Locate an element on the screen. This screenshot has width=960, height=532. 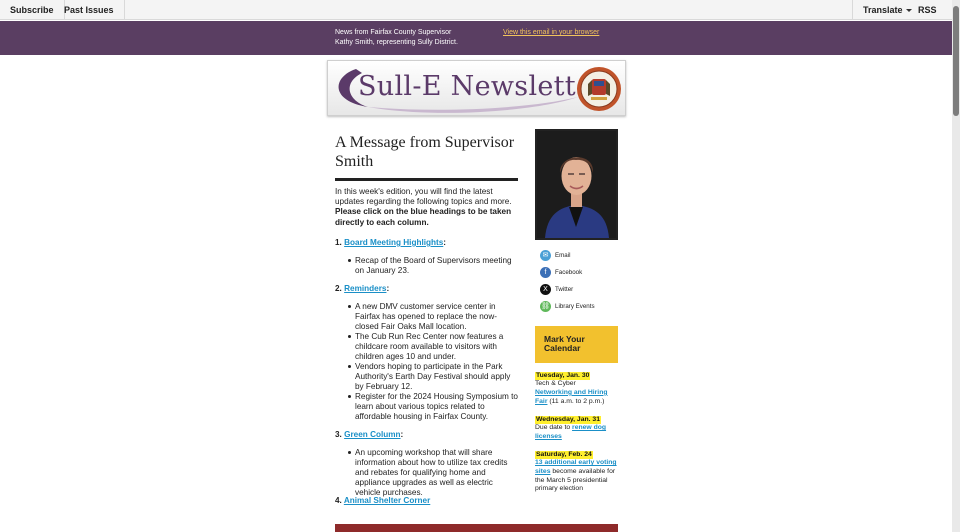
newsletter-header-banner: Sull-E Newsletter is located at coordinates (476, 88).